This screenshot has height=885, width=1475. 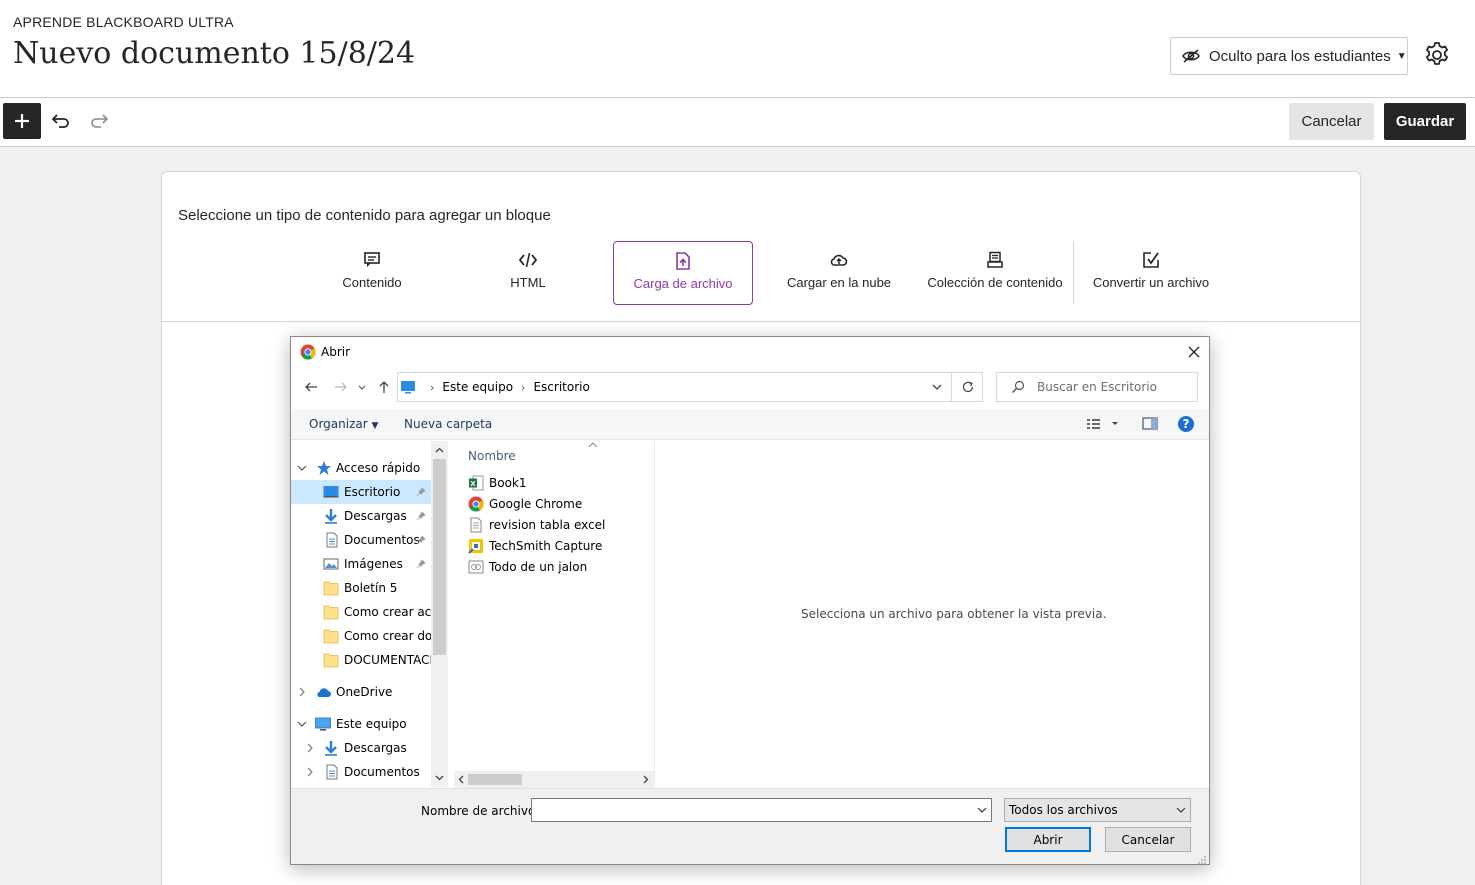 I want to click on filename-input, so click(x=761, y=810).